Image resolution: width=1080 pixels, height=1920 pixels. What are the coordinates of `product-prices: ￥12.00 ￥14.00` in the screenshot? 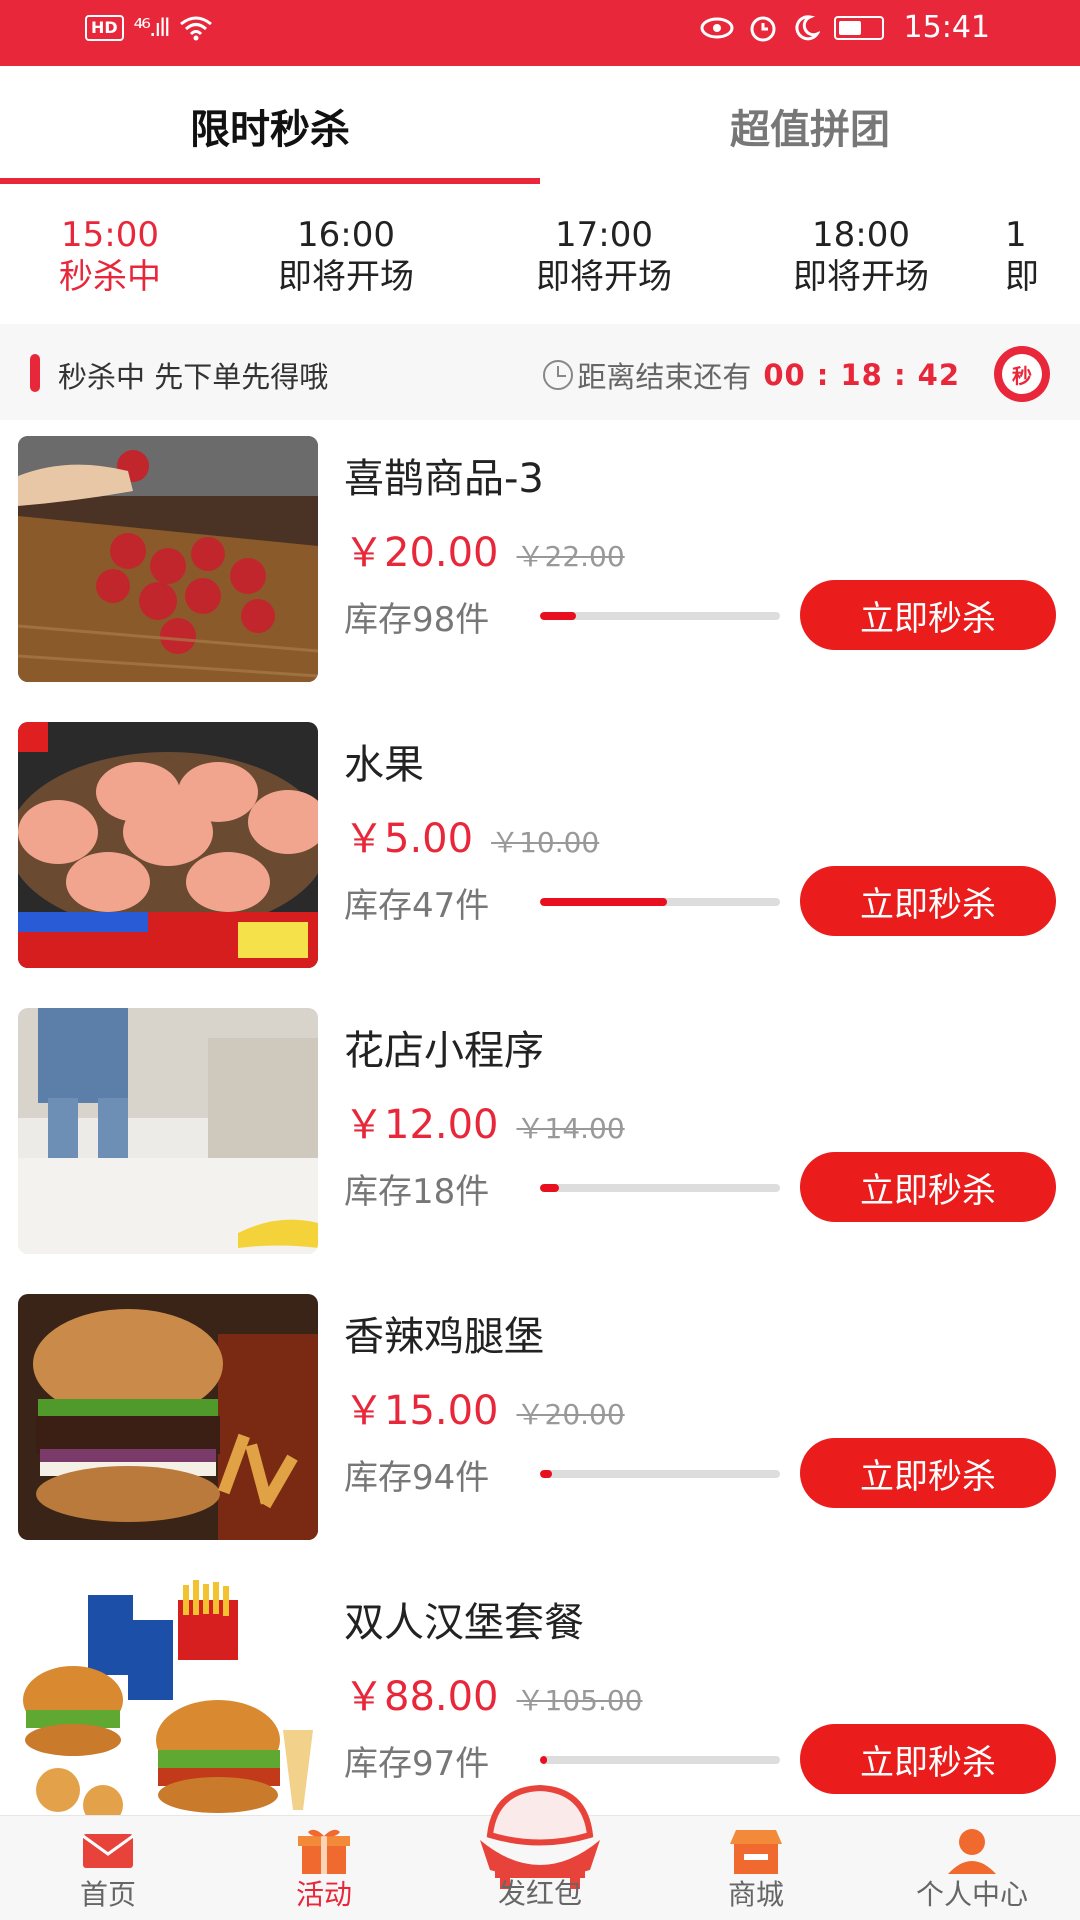 It's located at (484, 1121).